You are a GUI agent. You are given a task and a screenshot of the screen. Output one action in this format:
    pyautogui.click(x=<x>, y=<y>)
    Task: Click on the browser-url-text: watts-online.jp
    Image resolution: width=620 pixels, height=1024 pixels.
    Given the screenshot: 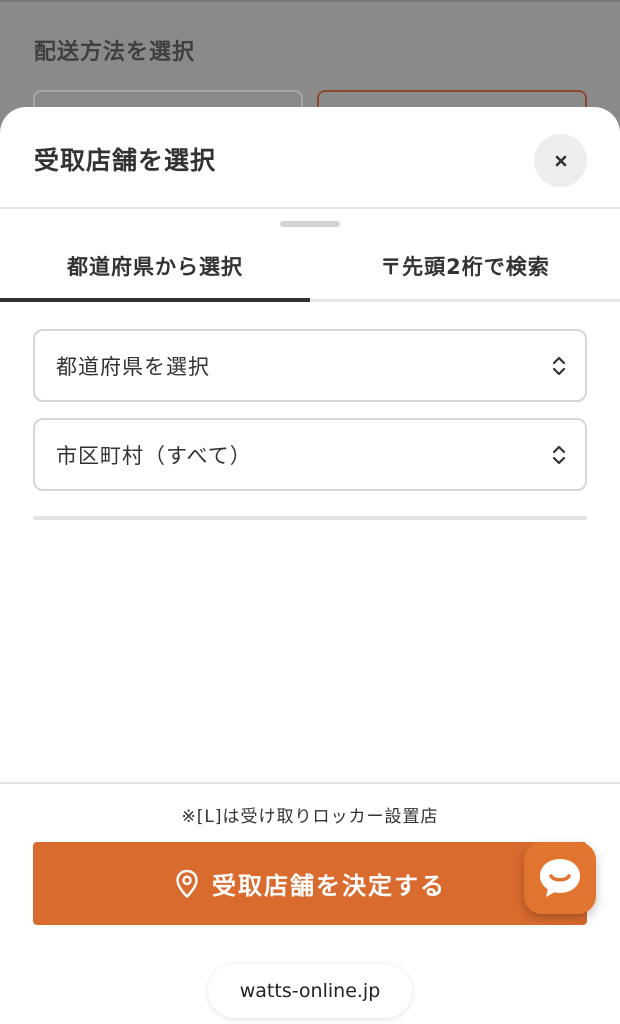 What is the action you would take?
    pyautogui.click(x=310, y=991)
    